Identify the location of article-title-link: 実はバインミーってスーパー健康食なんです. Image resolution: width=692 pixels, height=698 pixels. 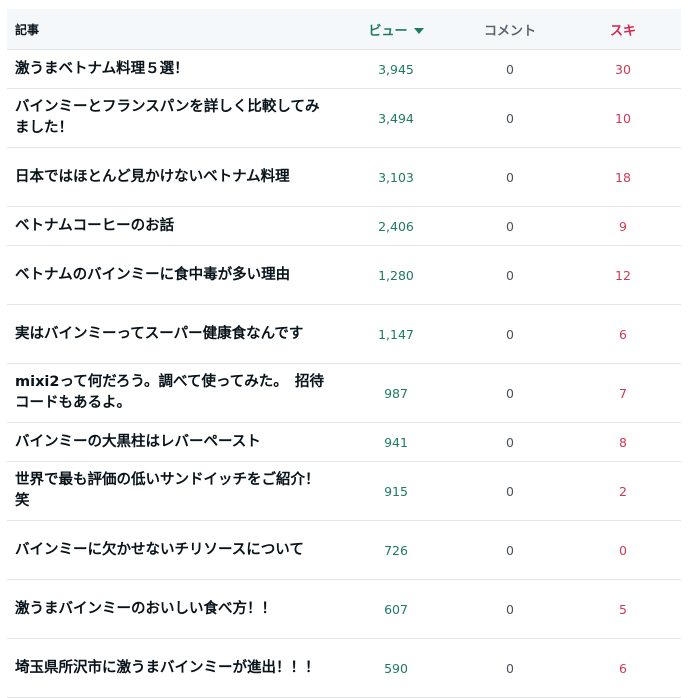
(172, 334).